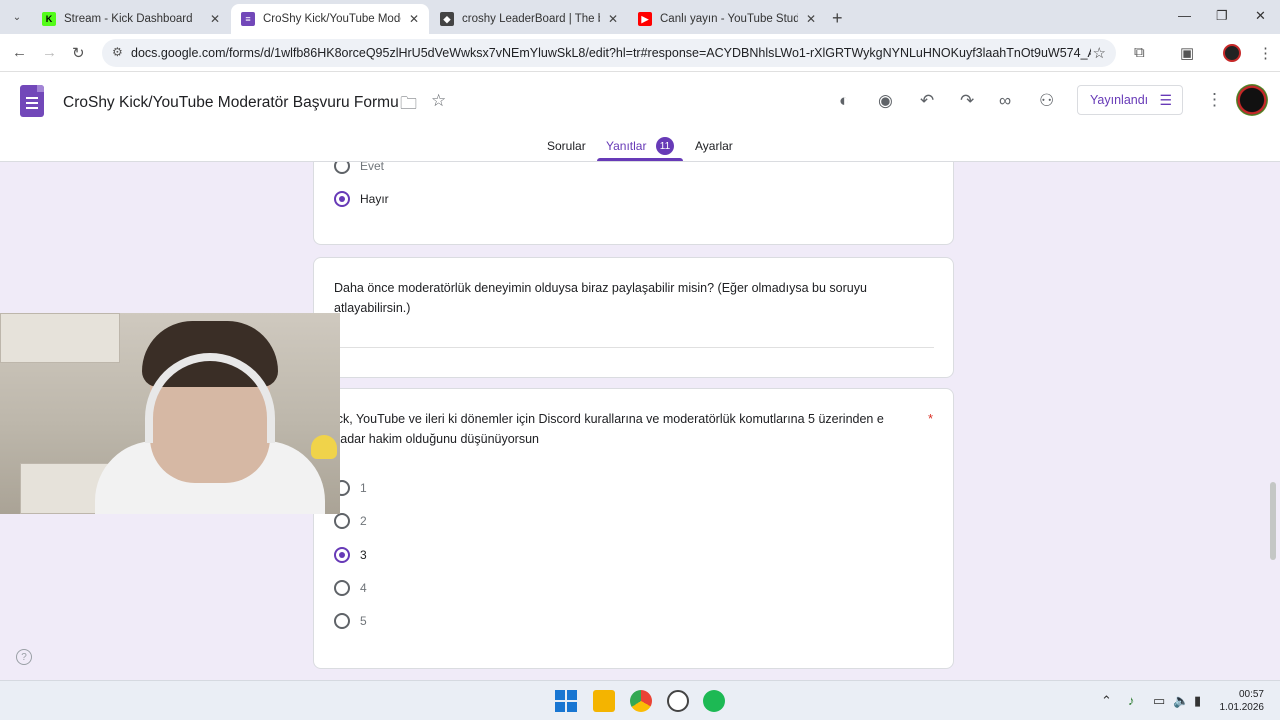 The height and width of the screenshot is (720, 1280). I want to click on published-label: Yayınlandı, so click(1119, 100).